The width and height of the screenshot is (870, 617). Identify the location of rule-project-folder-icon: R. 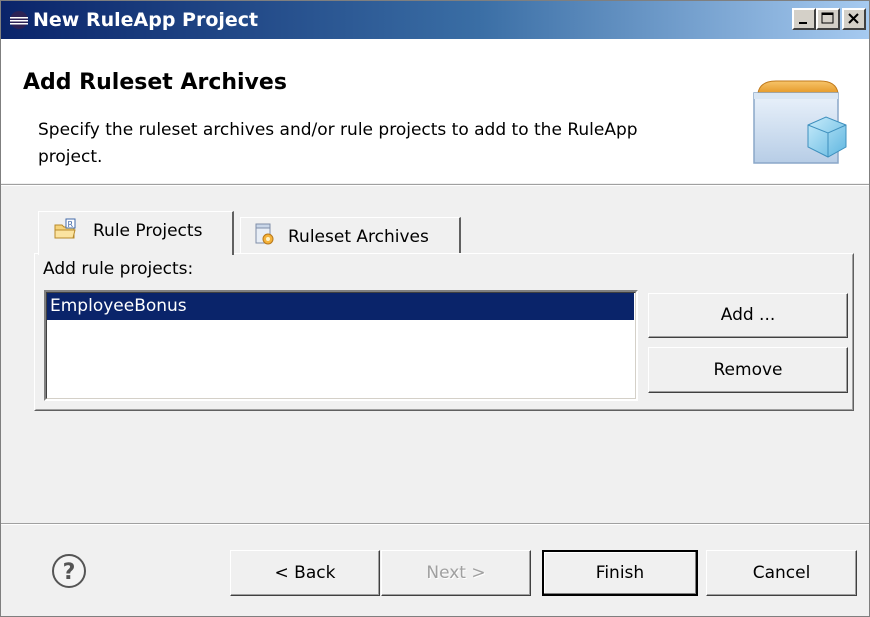
(65, 228).